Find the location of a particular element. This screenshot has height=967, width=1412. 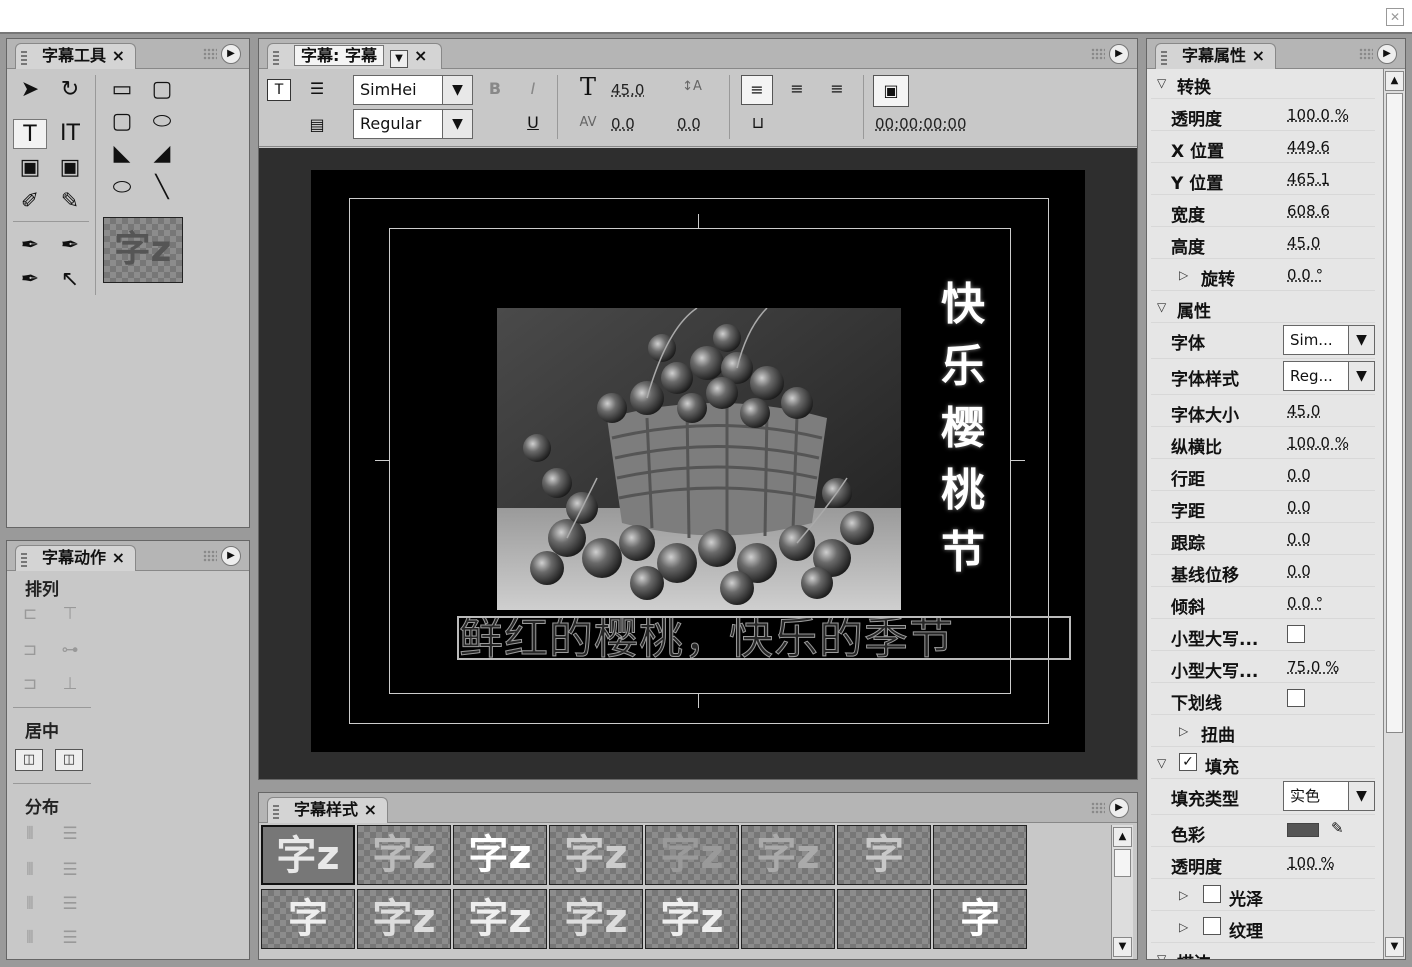

distribute-vcenter-icon: ☰ is located at coordinates (70, 870).